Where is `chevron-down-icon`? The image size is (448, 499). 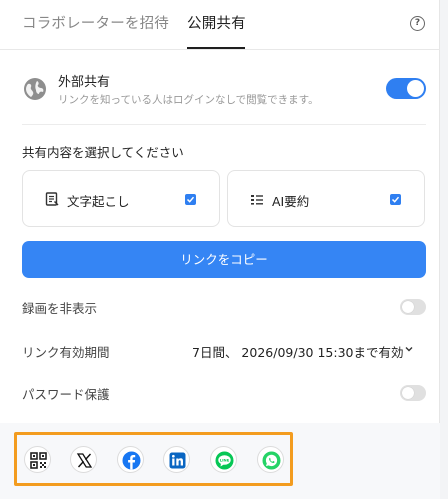 chevron-down-icon is located at coordinates (409, 349).